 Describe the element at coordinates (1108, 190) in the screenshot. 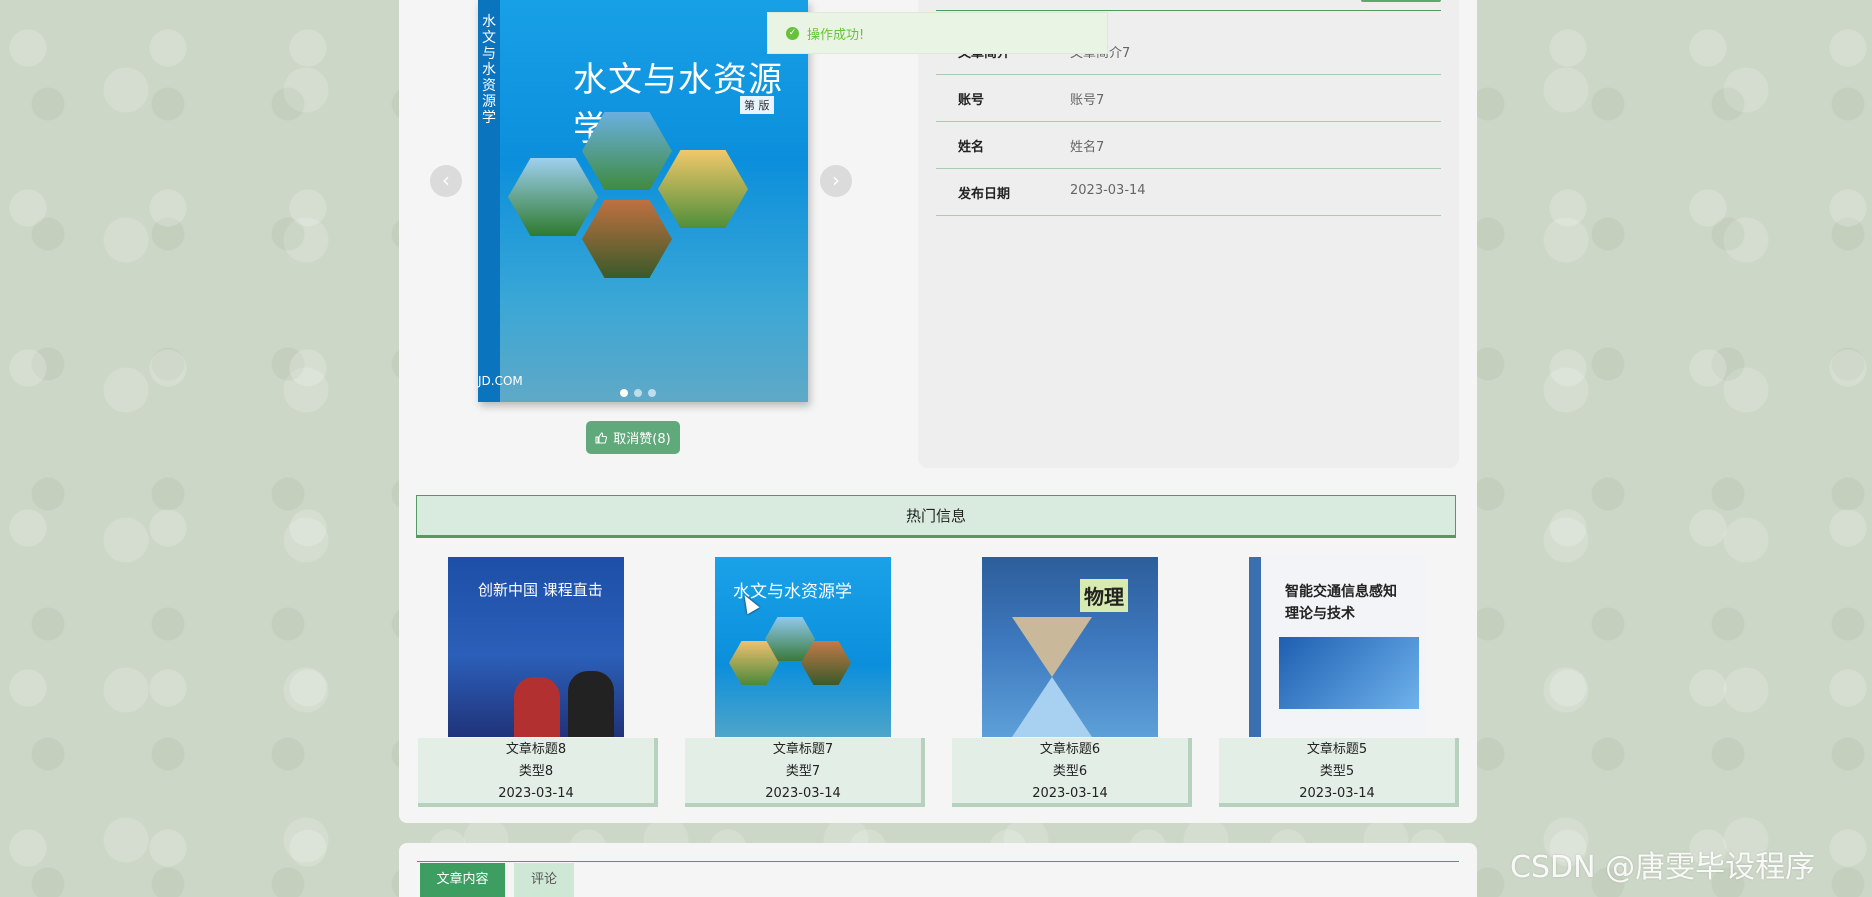

I see `info-value: 2023-03-14` at that location.